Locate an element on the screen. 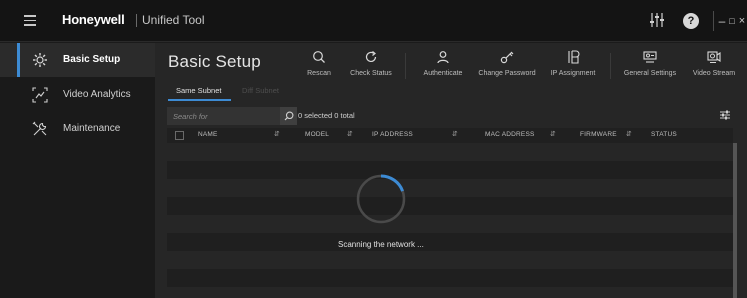 The height and width of the screenshot is (298, 747). video-stream-label: Video Stream is located at coordinates (714, 73).